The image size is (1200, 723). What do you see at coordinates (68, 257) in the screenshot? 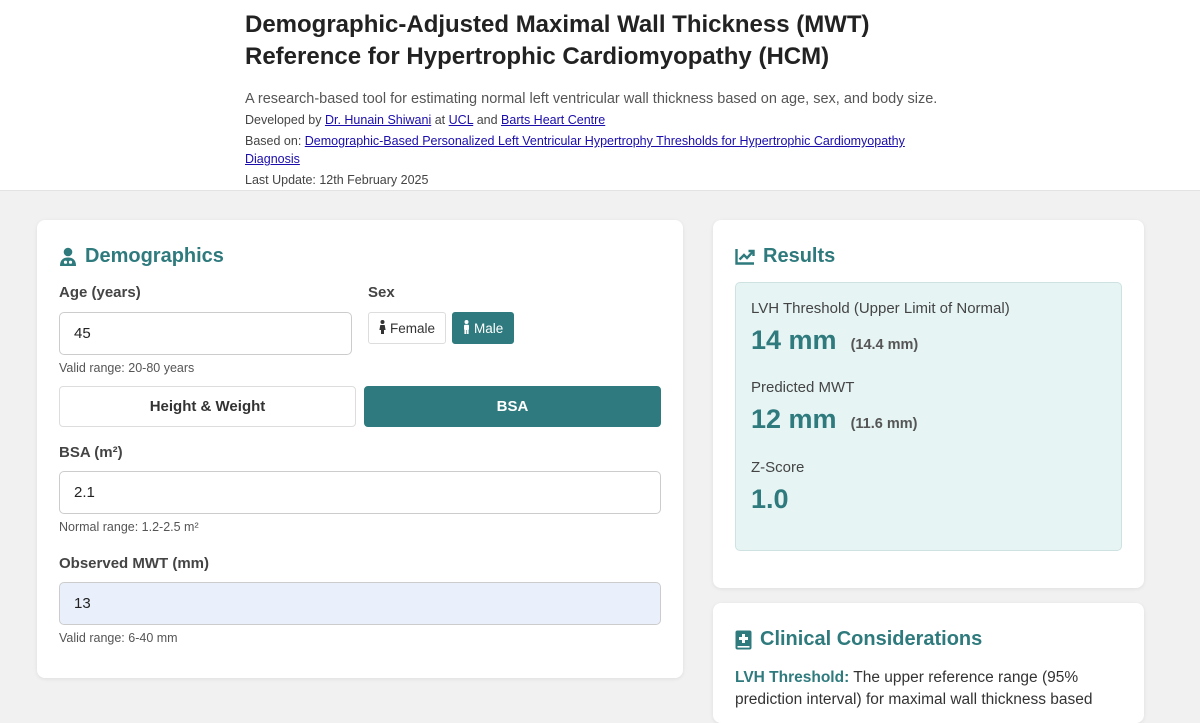
I see `user-doctor-icon` at bounding box center [68, 257].